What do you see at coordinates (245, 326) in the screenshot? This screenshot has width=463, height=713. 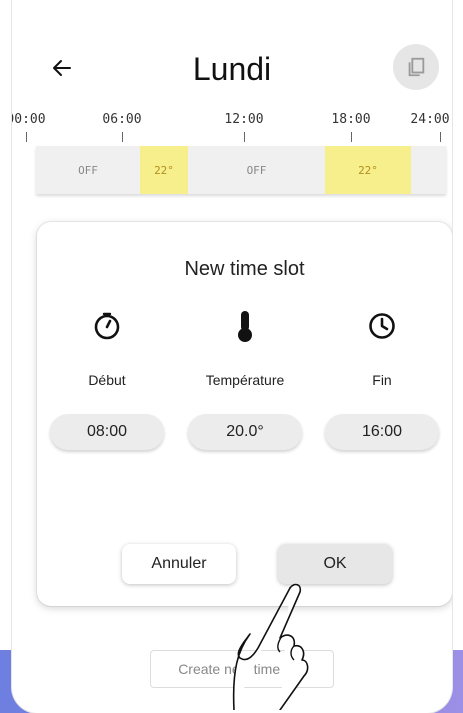 I see `thermometer-icon` at bounding box center [245, 326].